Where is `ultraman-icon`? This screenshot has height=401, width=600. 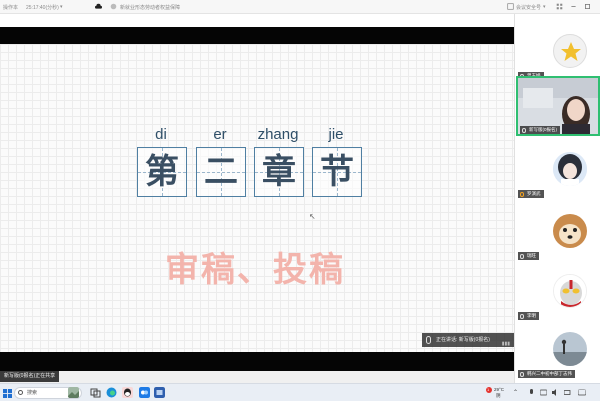 ultraman-icon is located at coordinates (570, 291).